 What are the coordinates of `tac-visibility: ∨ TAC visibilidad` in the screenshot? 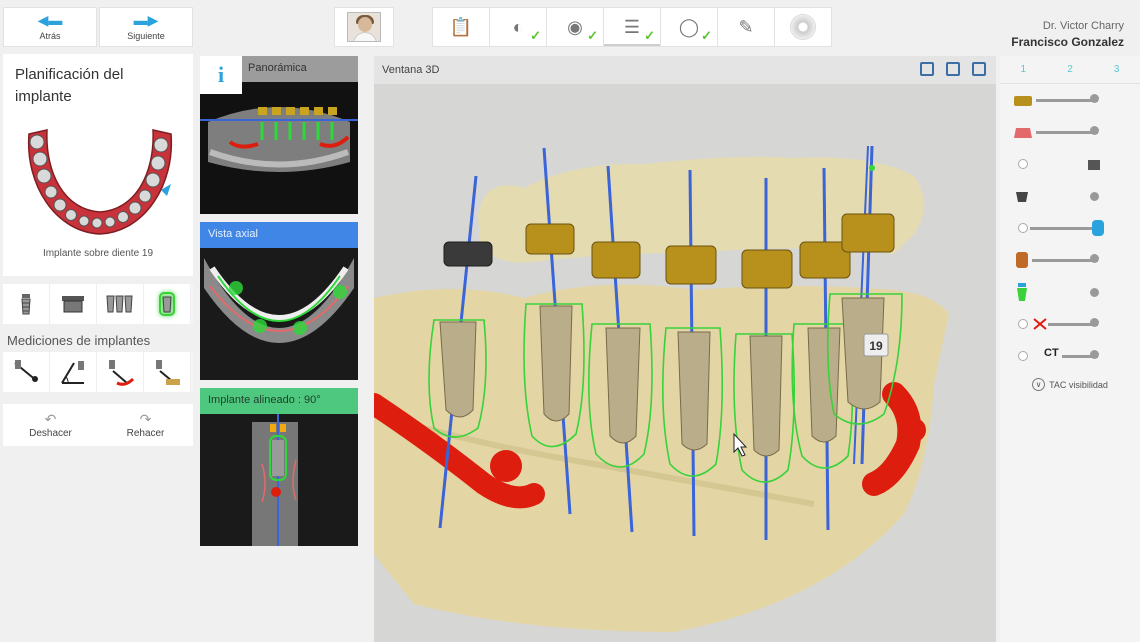 It's located at (1070, 384).